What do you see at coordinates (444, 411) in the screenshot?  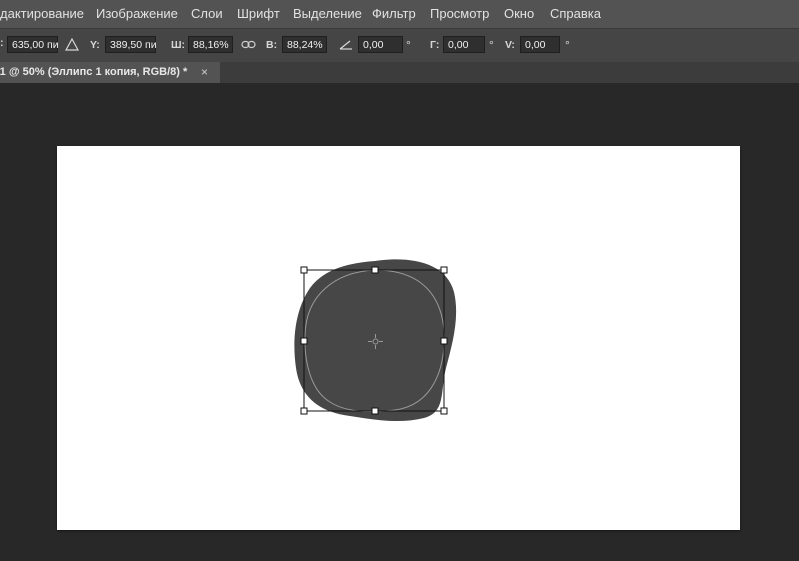 I see `transform-handle-bottom-right` at bounding box center [444, 411].